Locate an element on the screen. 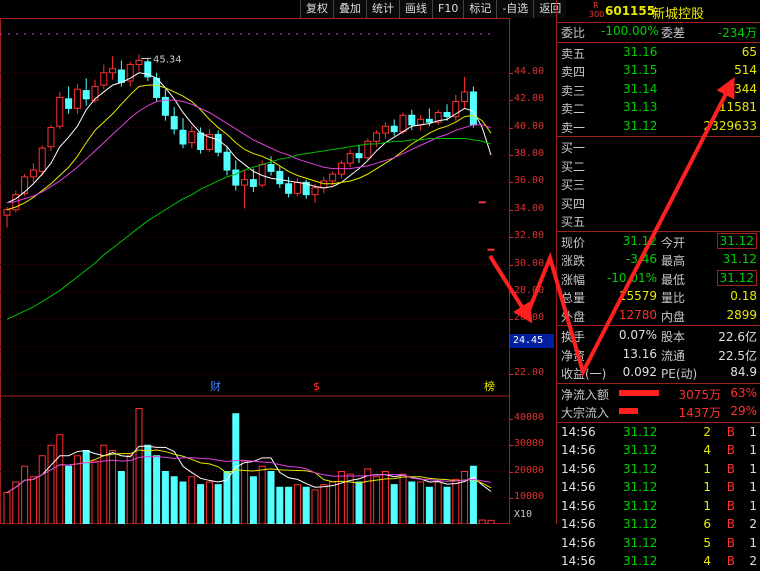  quote-row: 涨幅 -10.01% 最低 31.12 is located at coordinates (658, 278).